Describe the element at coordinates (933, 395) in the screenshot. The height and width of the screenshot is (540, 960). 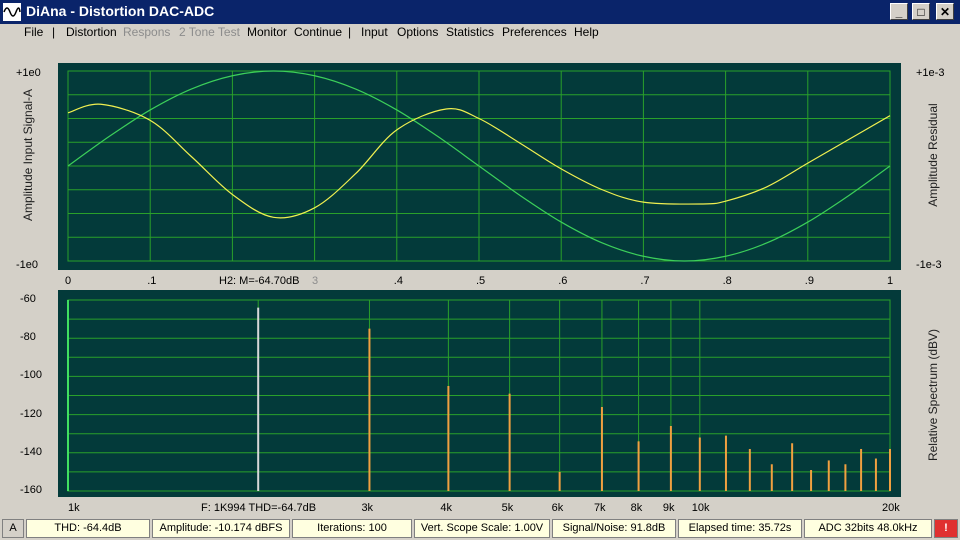
I see `spectrum-right-axis-label: Relative Spectrum (dBV)` at that location.